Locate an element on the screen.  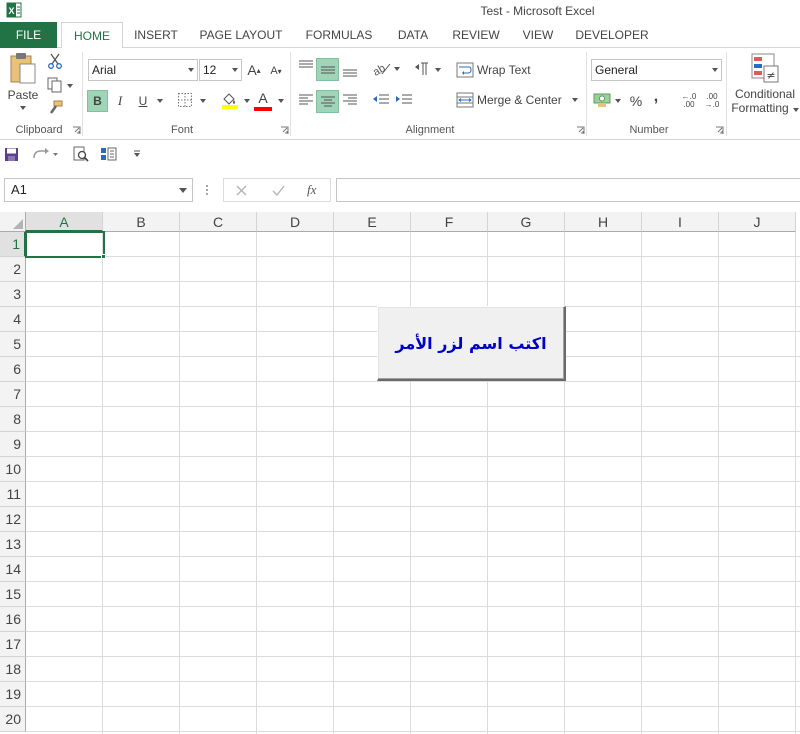
fill-handle is located at coordinates (103, 256).